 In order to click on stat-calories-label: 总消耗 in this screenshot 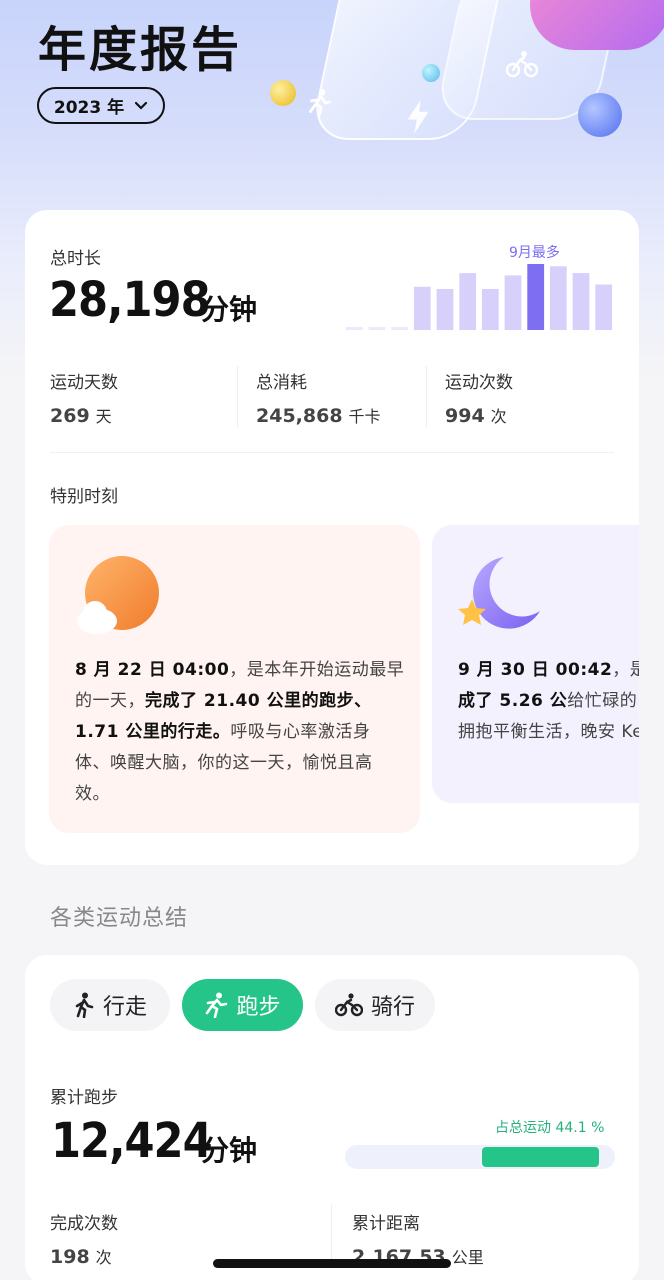, I will do `click(281, 383)`.